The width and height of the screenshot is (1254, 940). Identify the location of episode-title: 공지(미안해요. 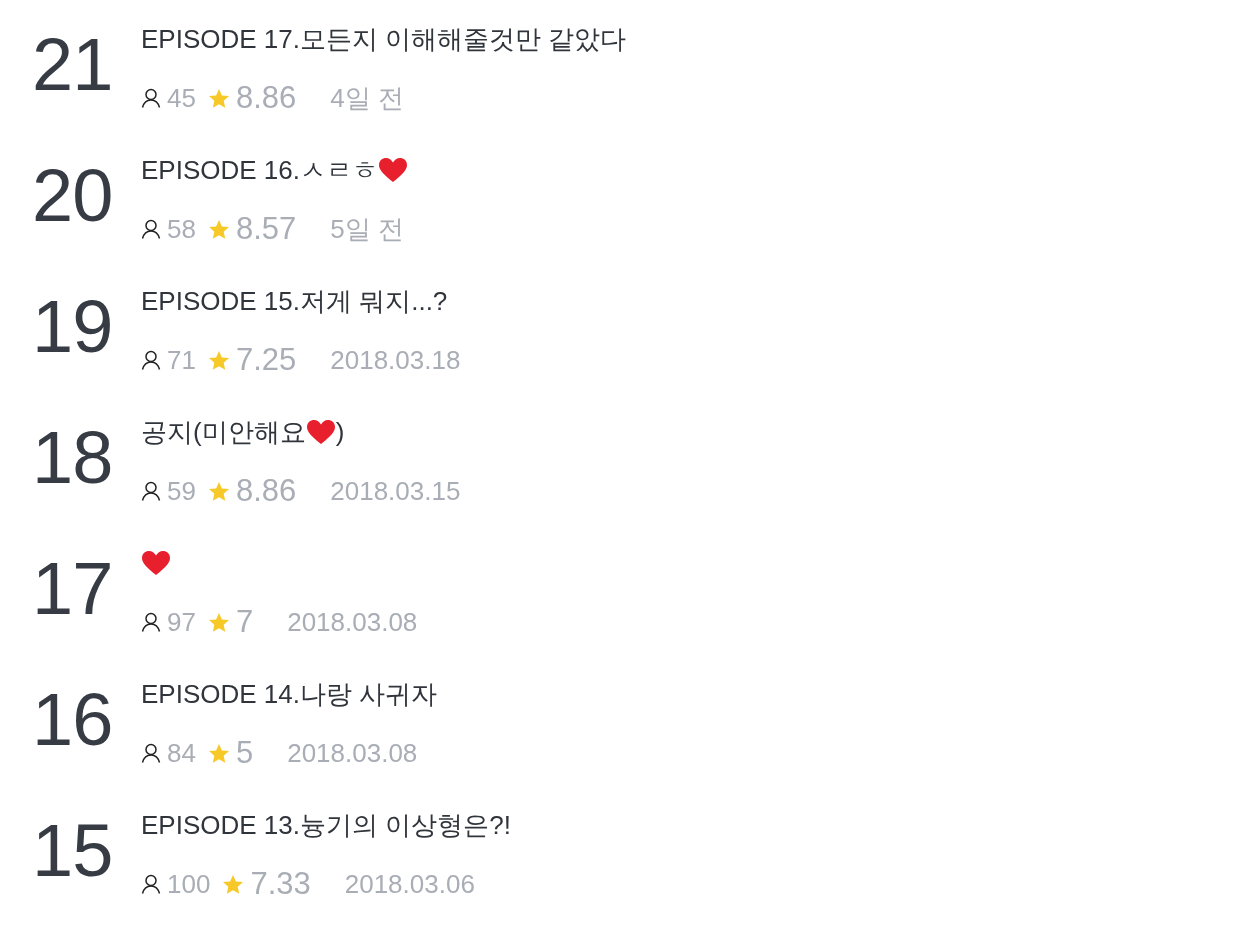
(223, 432).